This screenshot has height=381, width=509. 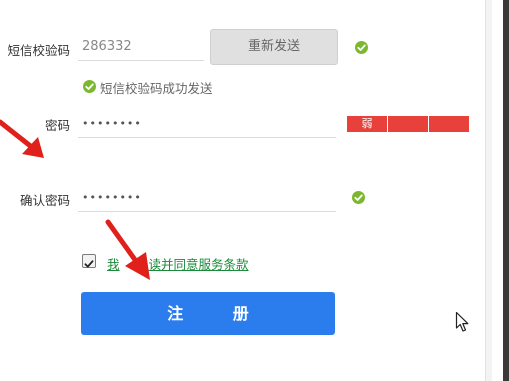 What do you see at coordinates (141, 47) in the screenshot?
I see `sms-code-input` at bounding box center [141, 47].